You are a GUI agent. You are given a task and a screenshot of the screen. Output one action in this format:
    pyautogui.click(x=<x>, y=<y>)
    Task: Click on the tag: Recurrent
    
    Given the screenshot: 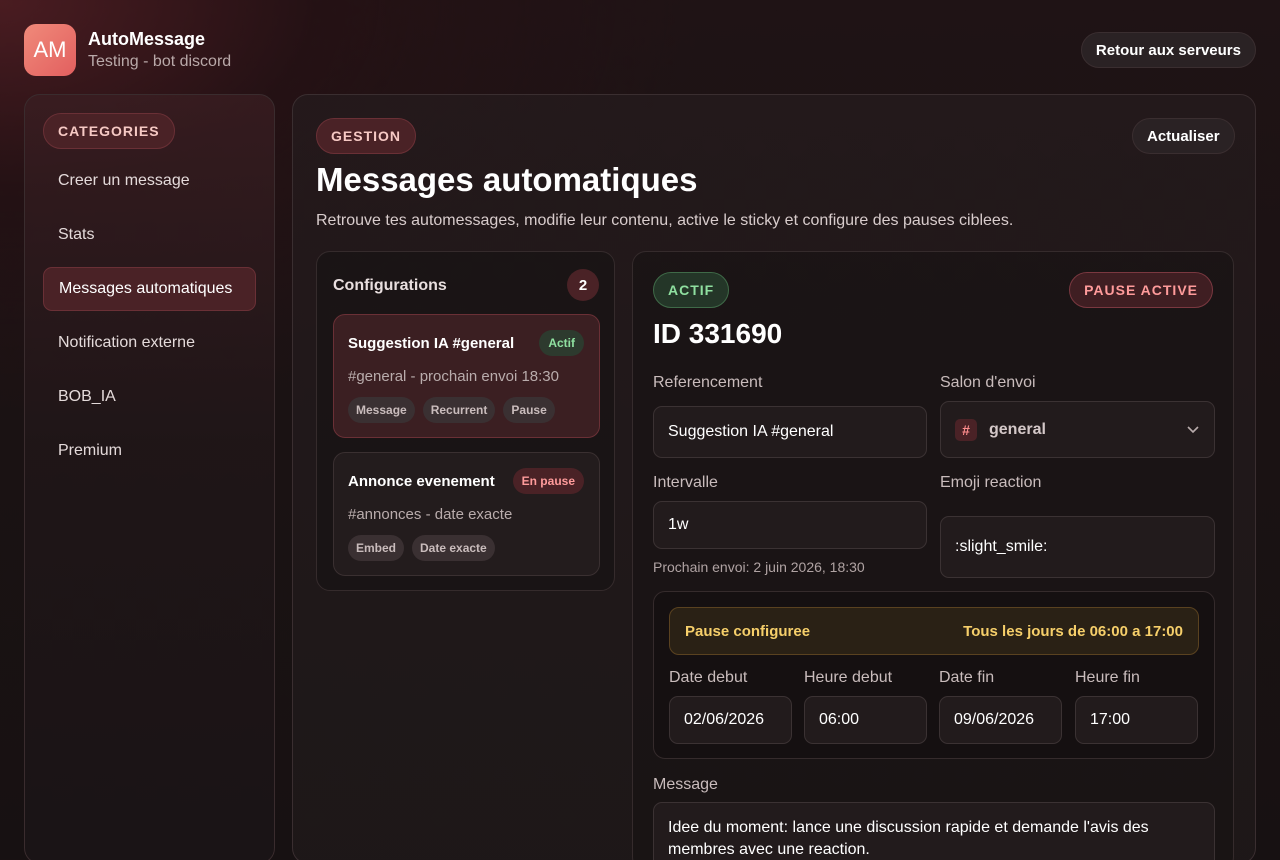 What is the action you would take?
    pyautogui.click(x=459, y=410)
    